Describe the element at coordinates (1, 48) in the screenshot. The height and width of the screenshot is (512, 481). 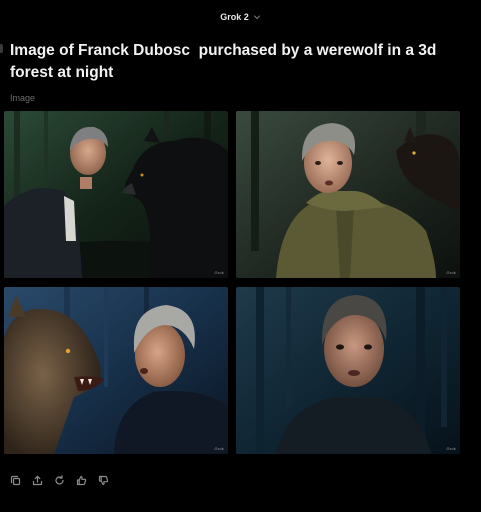
I see `message-marker` at that location.